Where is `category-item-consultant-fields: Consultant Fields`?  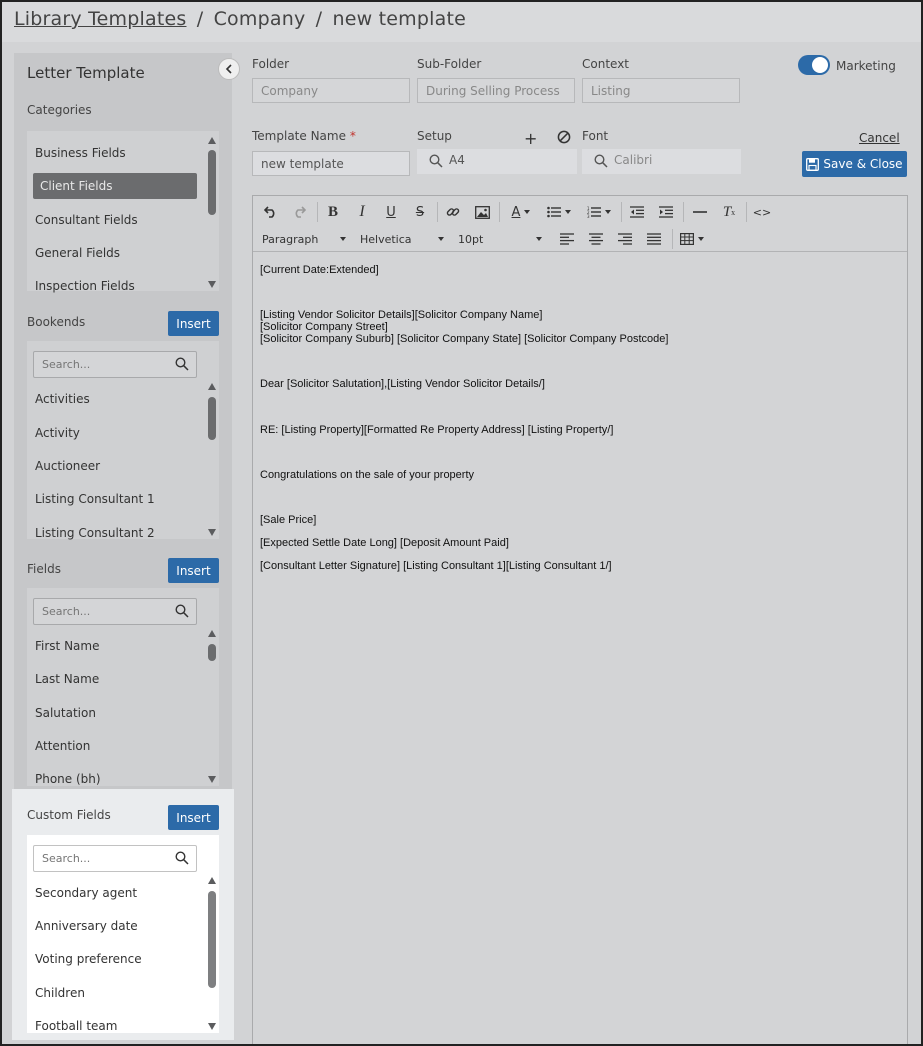 category-item-consultant-fields: Consultant Fields is located at coordinates (86, 220).